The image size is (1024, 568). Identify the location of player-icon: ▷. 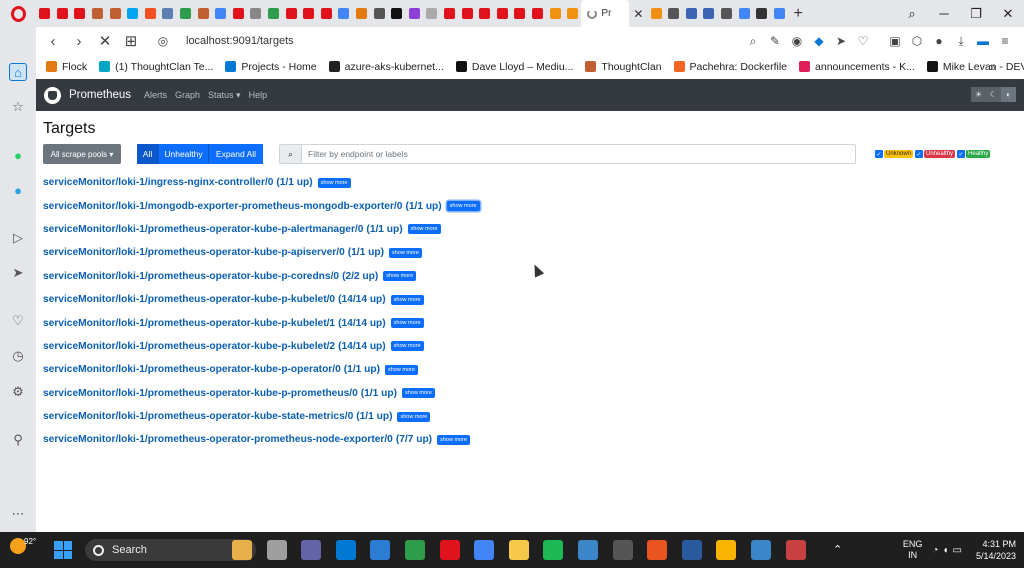
(18, 238).